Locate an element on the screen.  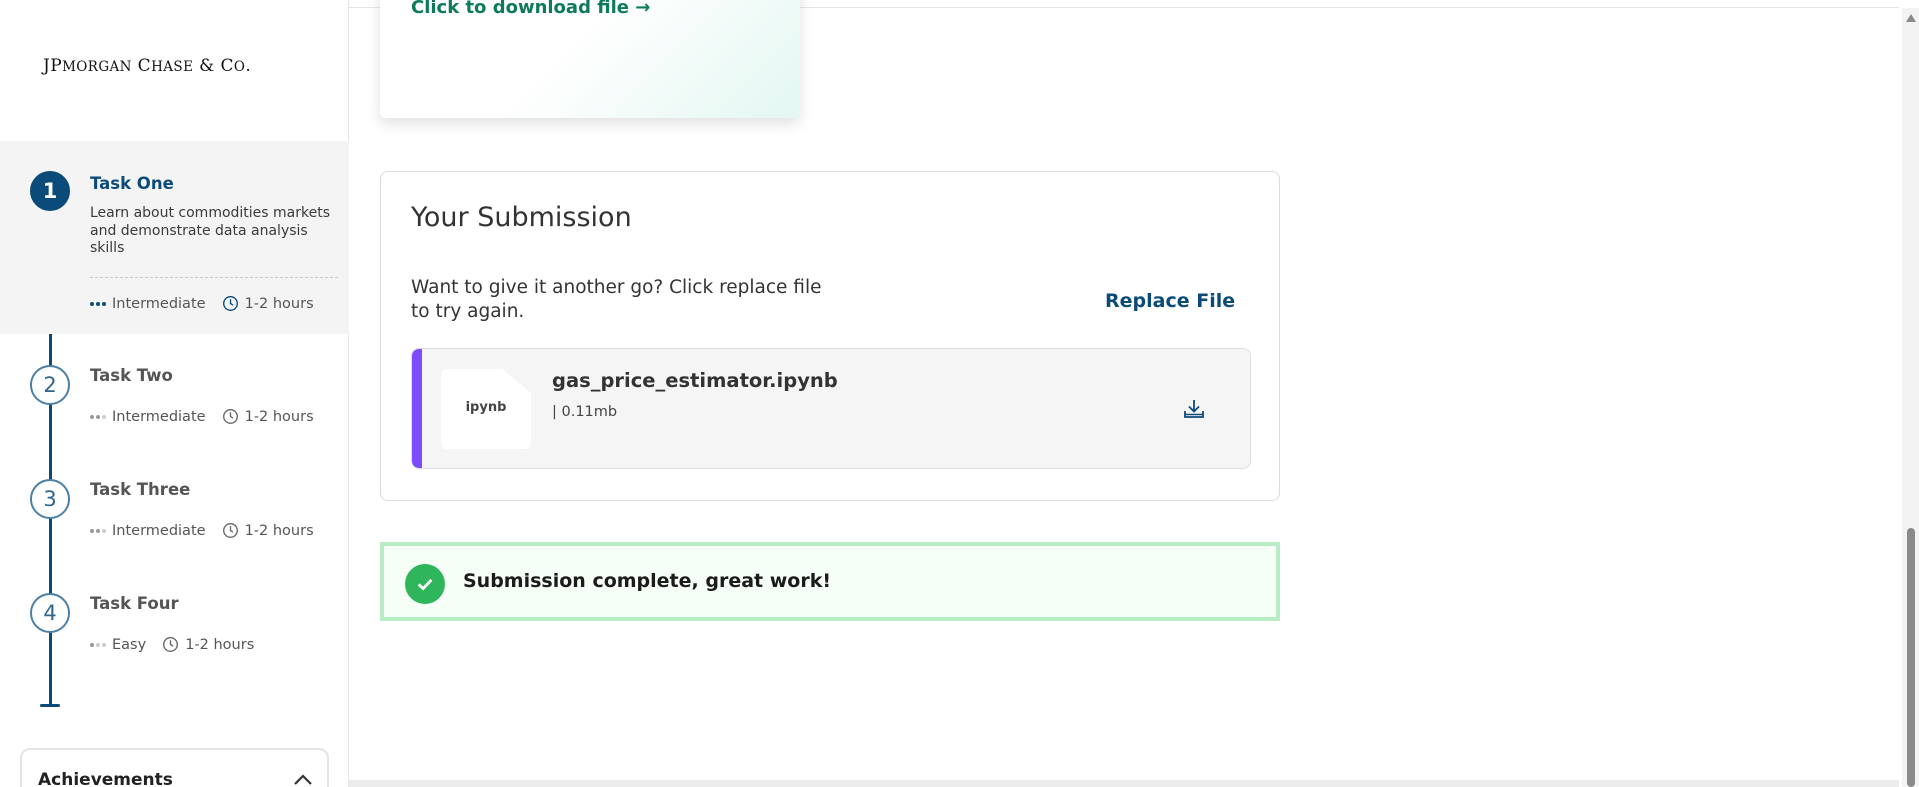
download-card: Click to download file → is located at coordinates (590, 59).